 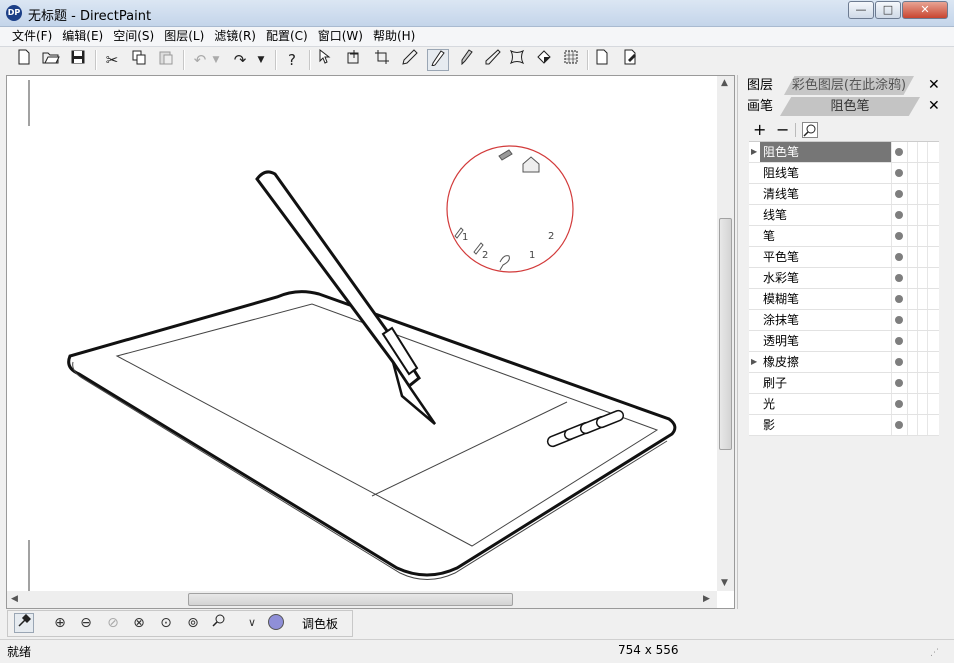 I want to click on menu-help: 帮助(H), so click(x=394, y=36).